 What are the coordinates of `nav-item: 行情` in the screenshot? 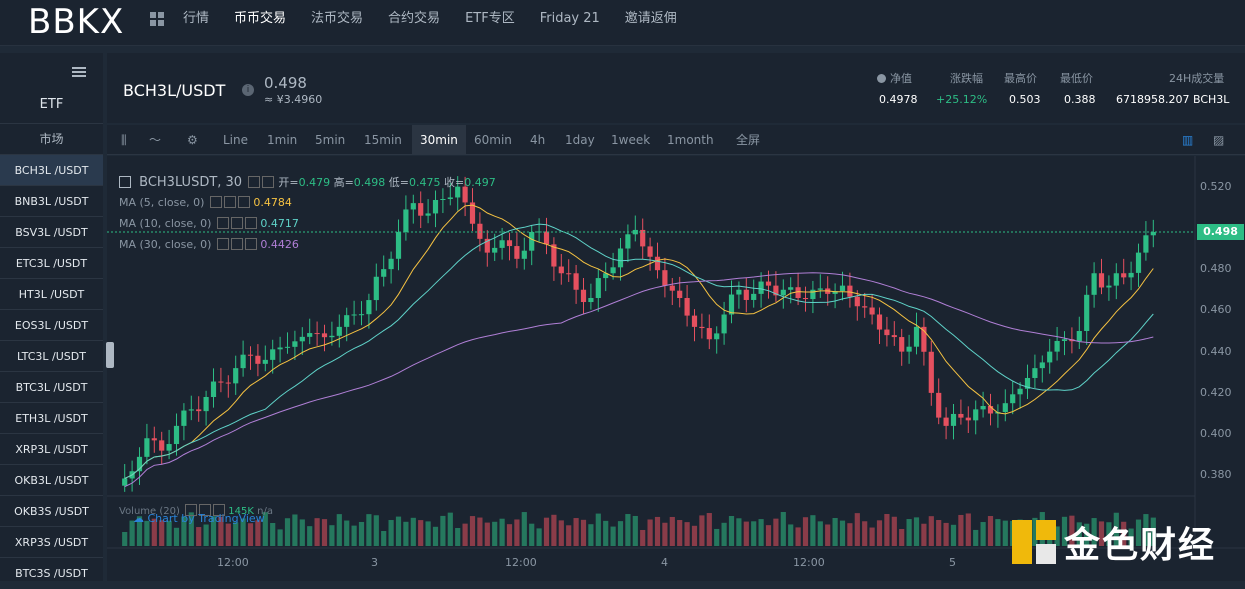 It's located at (196, 19).